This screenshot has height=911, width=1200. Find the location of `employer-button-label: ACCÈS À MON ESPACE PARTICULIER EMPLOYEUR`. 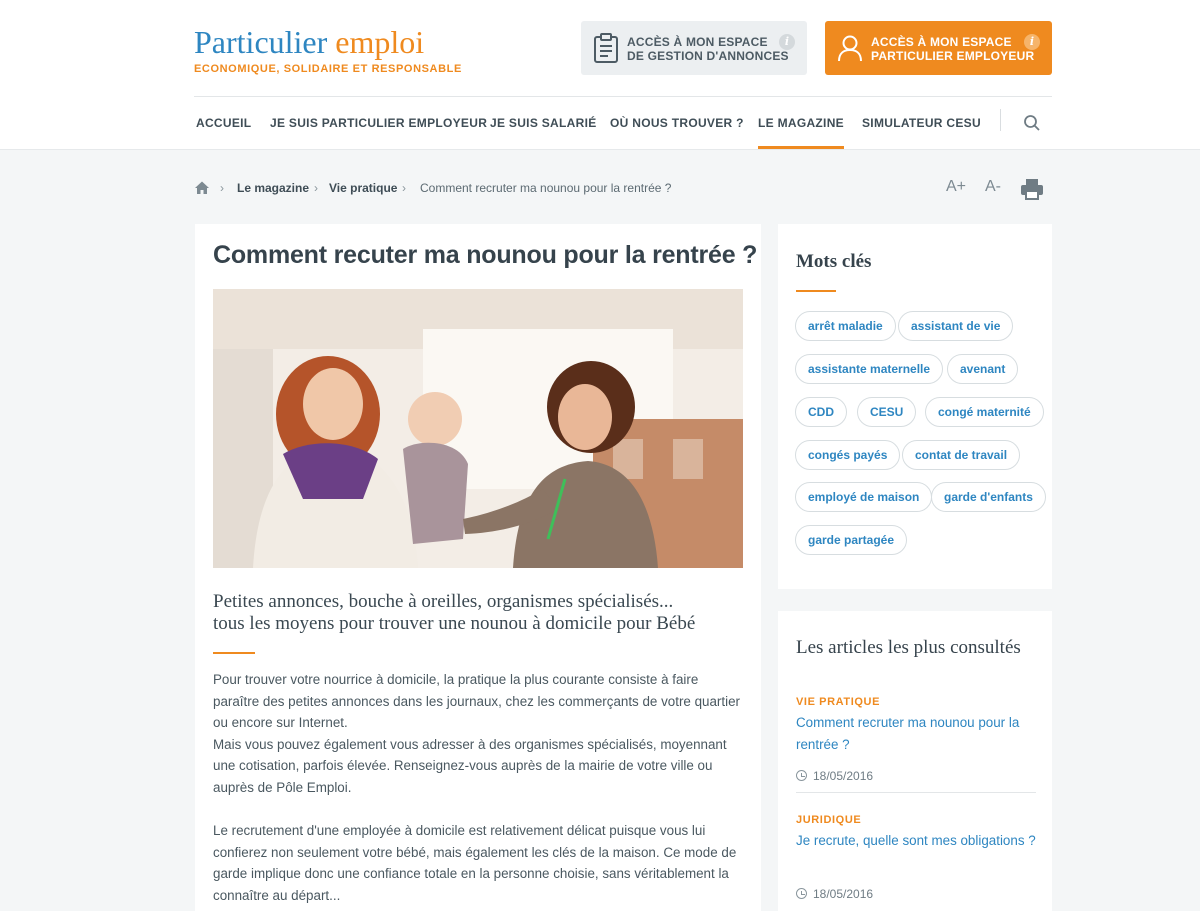

employer-button-label: ACCÈS À MON ESPACE PARTICULIER EMPLOYEUR is located at coordinates (952, 49).